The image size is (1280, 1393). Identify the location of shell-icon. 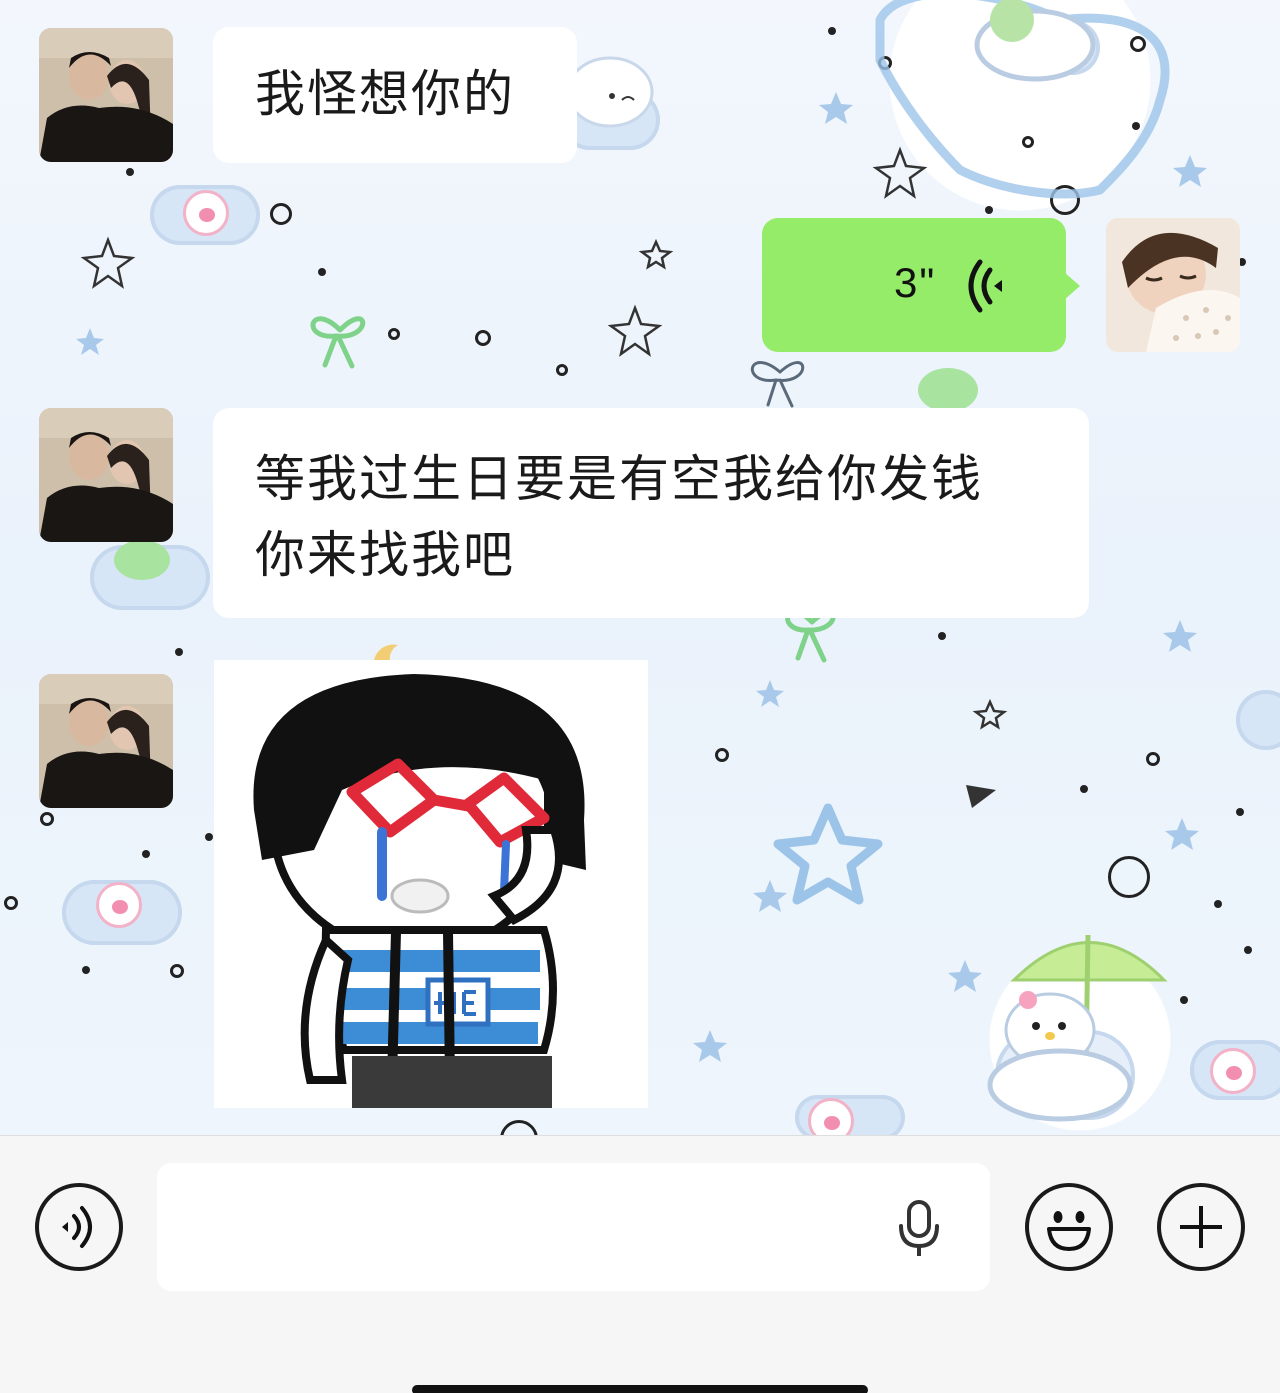
(981, 792).